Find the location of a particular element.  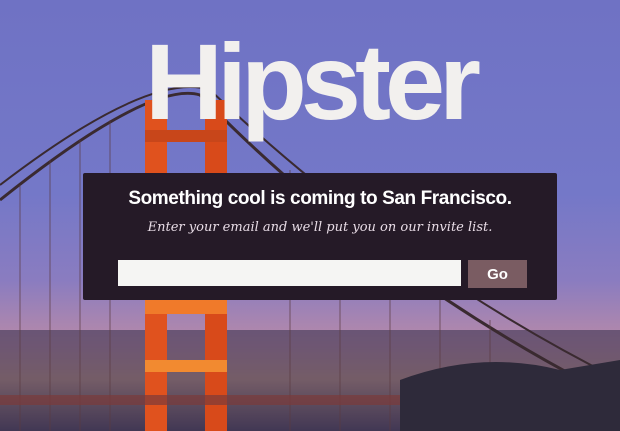

email-input is located at coordinates (289, 273).